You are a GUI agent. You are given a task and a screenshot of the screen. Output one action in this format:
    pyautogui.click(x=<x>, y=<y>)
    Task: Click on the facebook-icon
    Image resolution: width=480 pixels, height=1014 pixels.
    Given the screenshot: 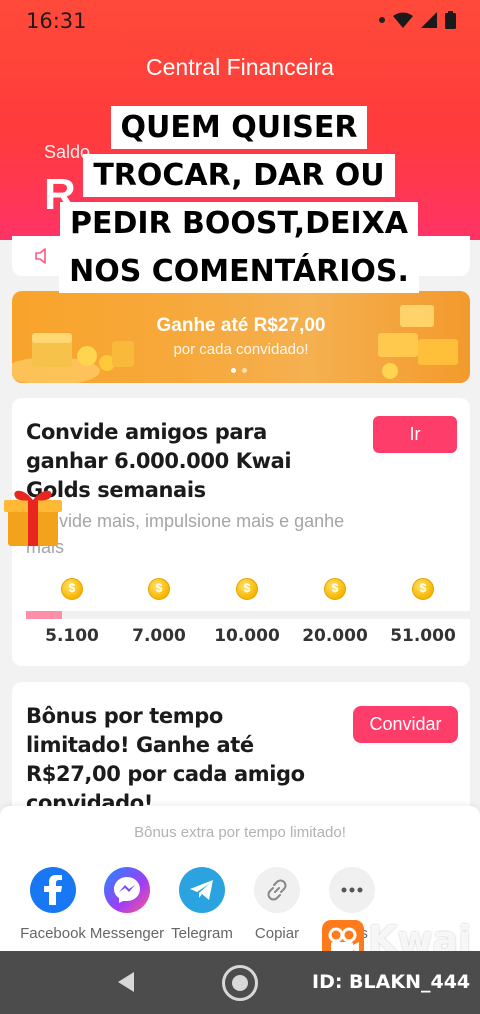 What is the action you would take?
    pyautogui.click(x=53, y=890)
    